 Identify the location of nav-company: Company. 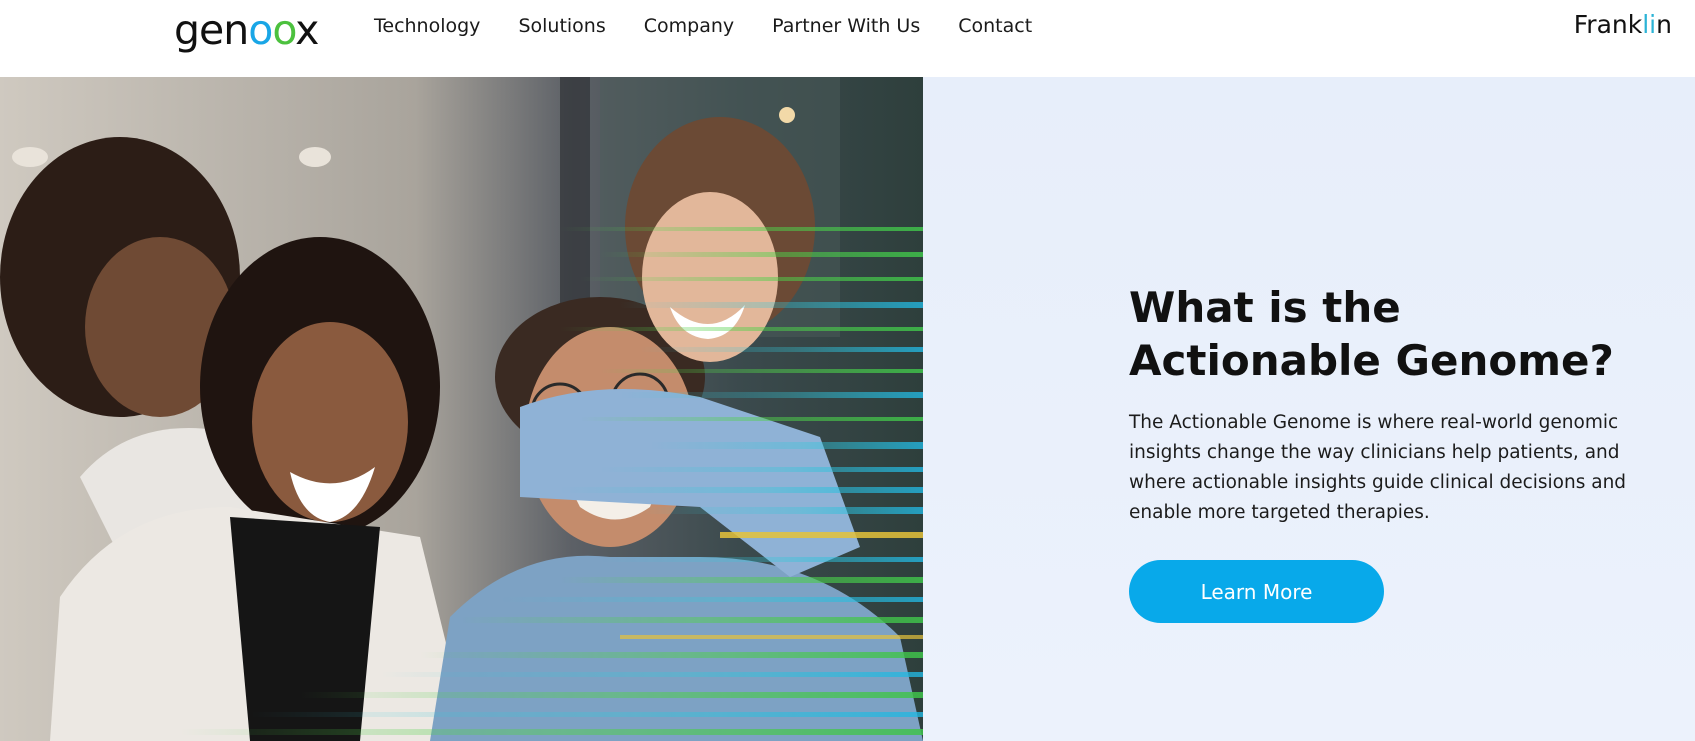
(689, 26).